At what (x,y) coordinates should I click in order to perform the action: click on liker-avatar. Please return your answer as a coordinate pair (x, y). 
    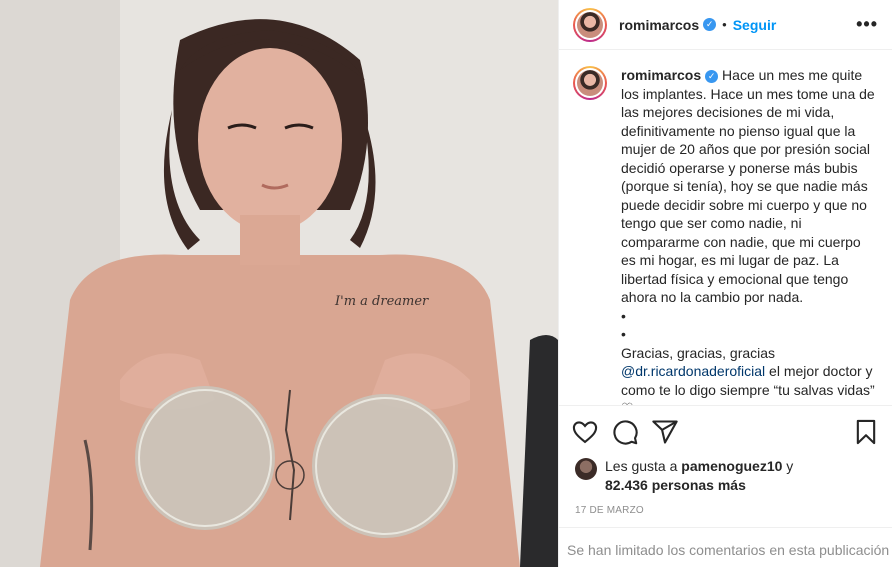
    Looking at the image, I should click on (586, 469).